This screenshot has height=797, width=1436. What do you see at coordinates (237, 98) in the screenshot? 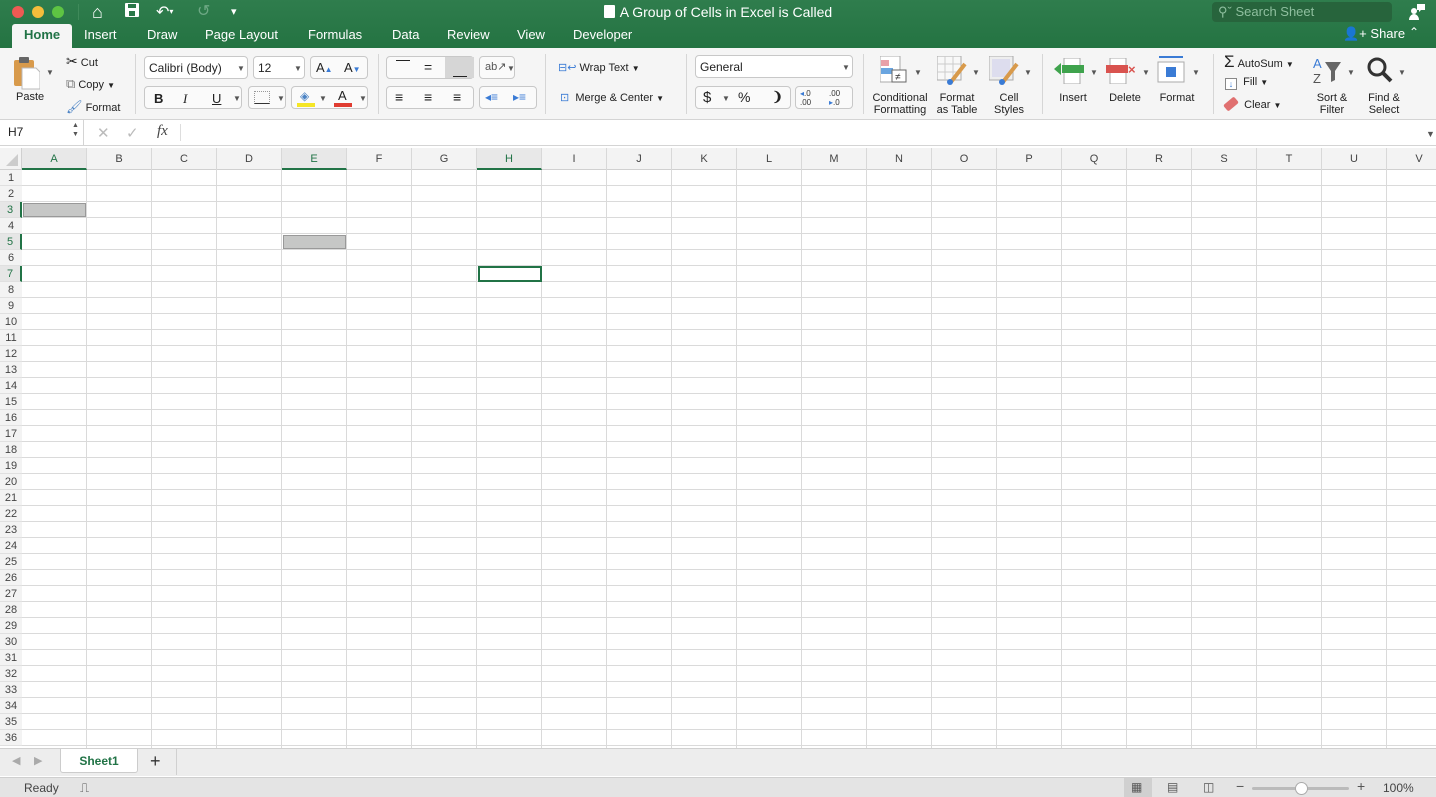
I see `underline-dropdown-icon: ▼` at bounding box center [237, 98].